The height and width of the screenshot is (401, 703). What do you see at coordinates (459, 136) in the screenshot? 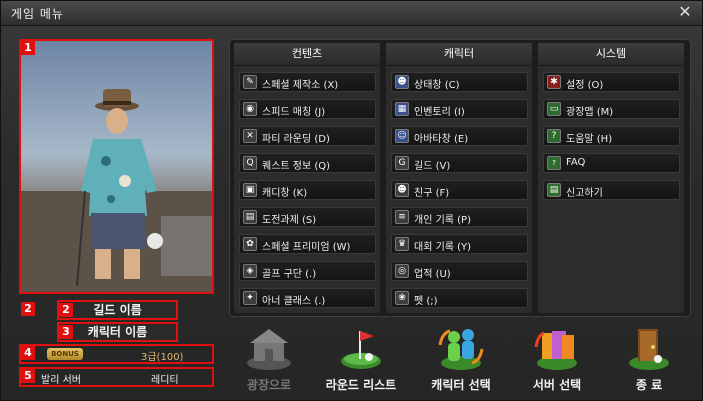
I see `menu-item-avatar: ☺ 아바타창 (E)` at bounding box center [459, 136].